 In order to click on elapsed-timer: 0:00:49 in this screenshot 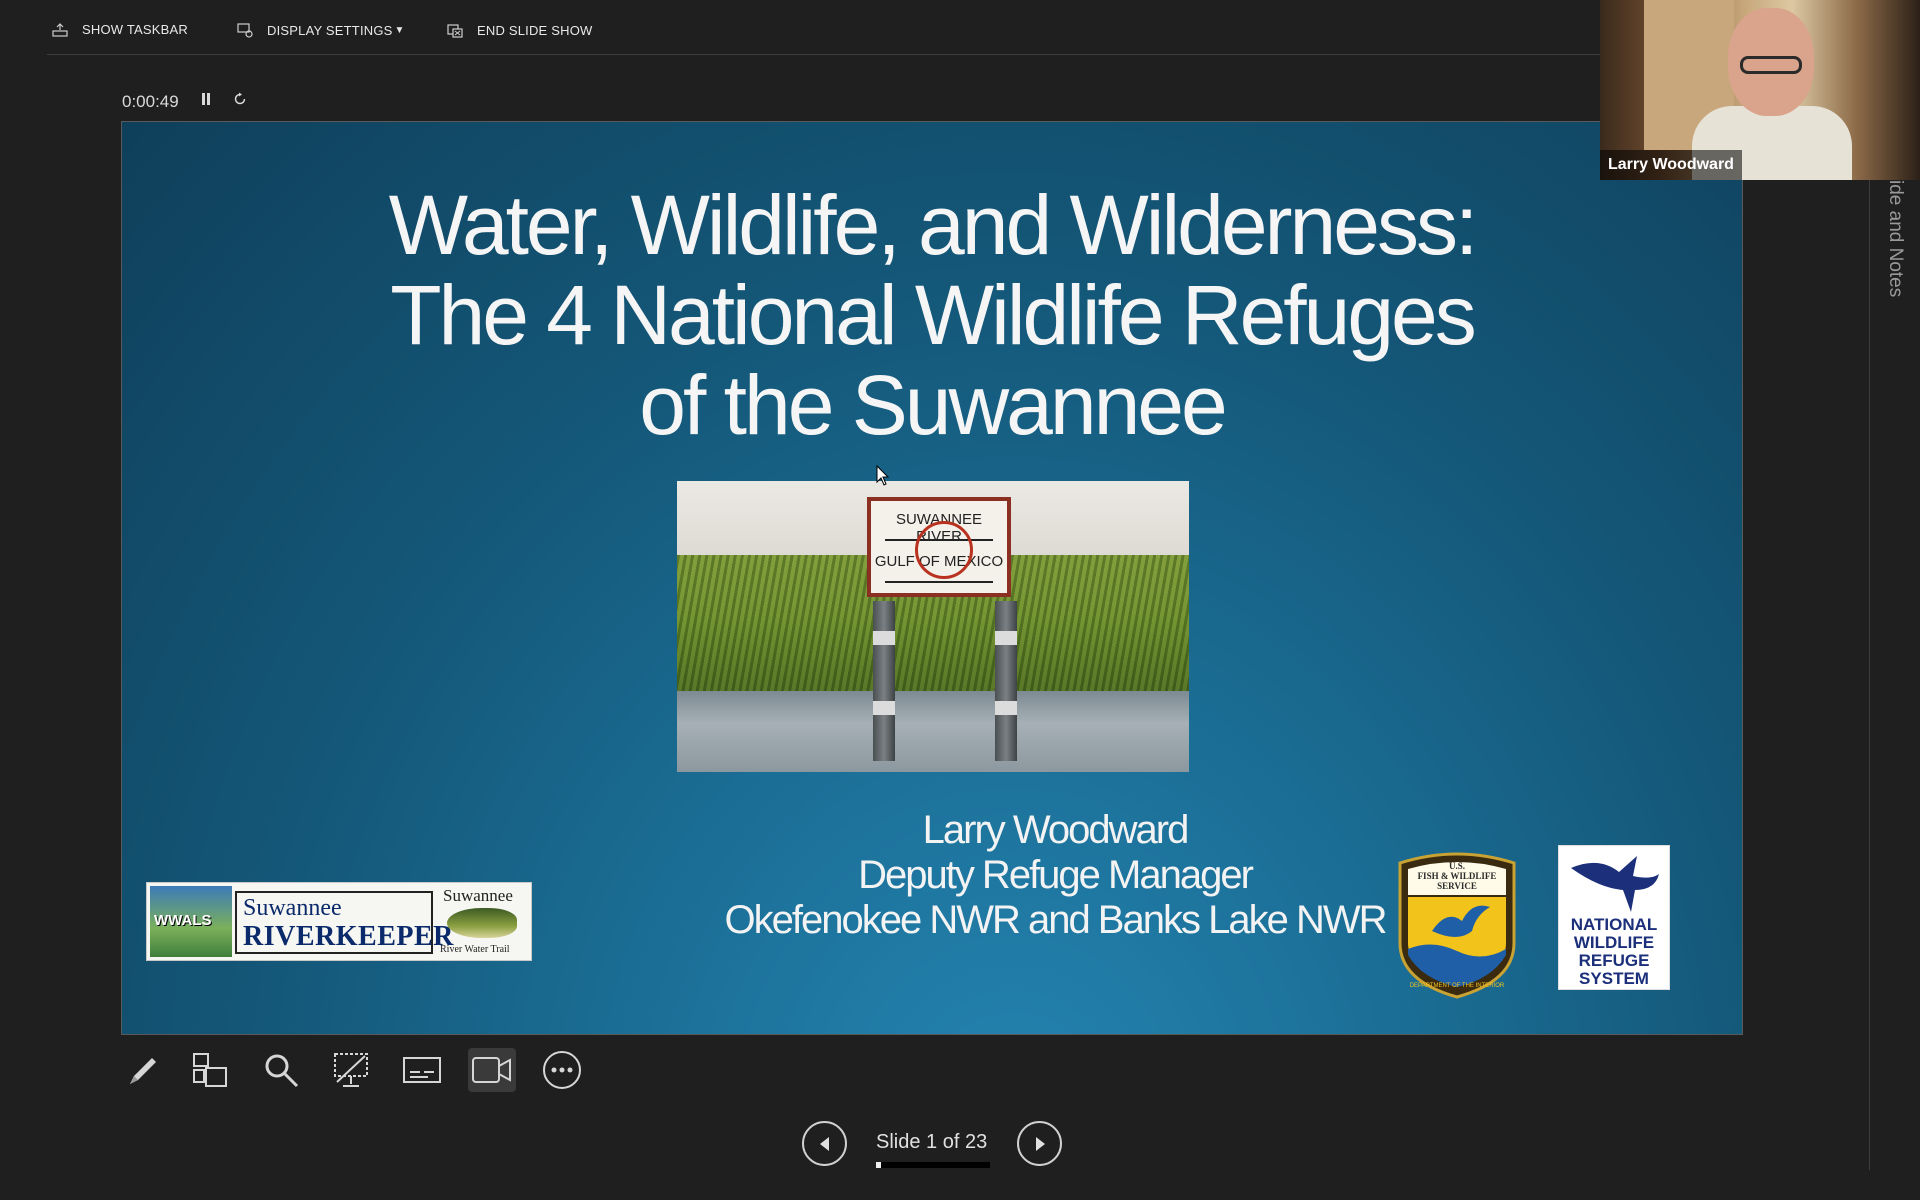, I will do `click(150, 101)`.